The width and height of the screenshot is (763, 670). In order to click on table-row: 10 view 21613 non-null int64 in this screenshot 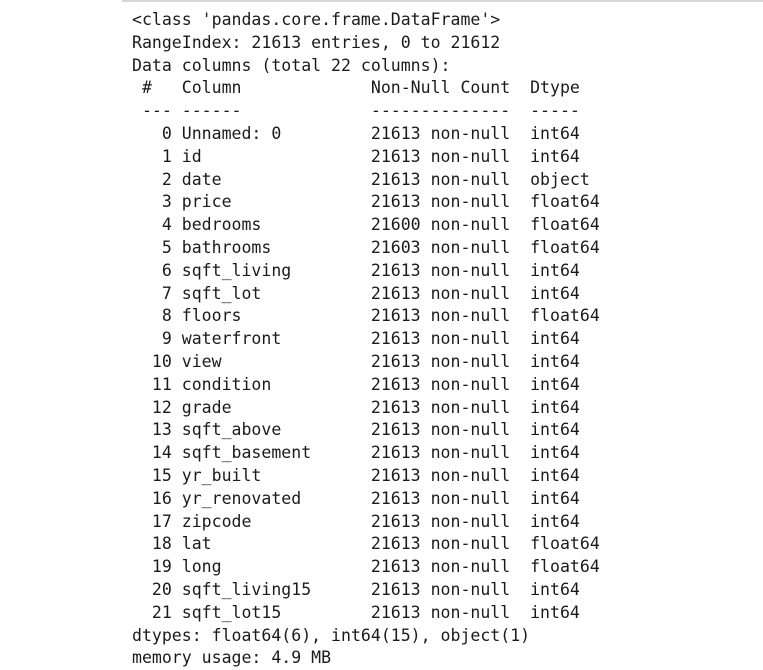, I will do `click(356, 361)`.